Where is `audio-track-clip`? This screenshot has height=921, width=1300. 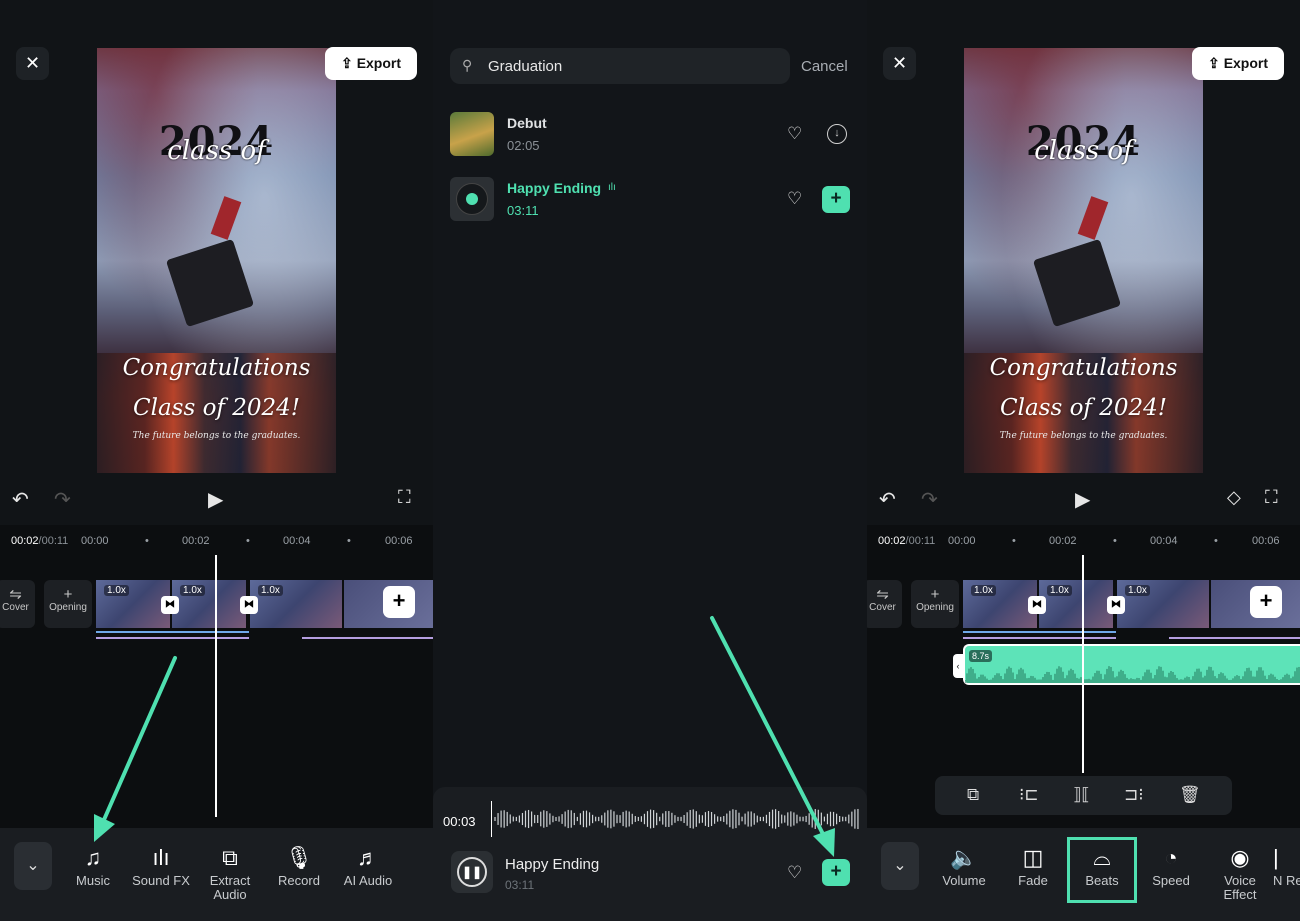
audio-track-clip is located at coordinates (1131, 664).